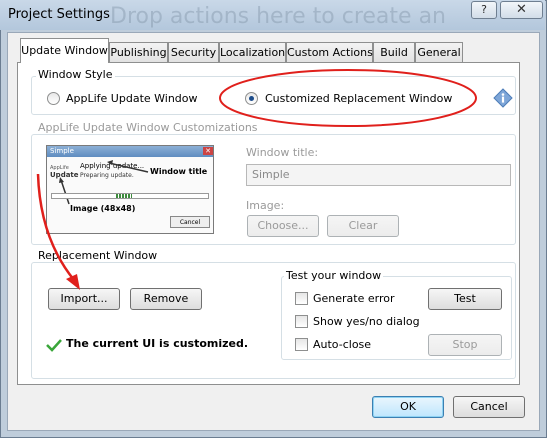 This screenshot has width=547, height=438. I want to click on image-label: Image:, so click(265, 205).